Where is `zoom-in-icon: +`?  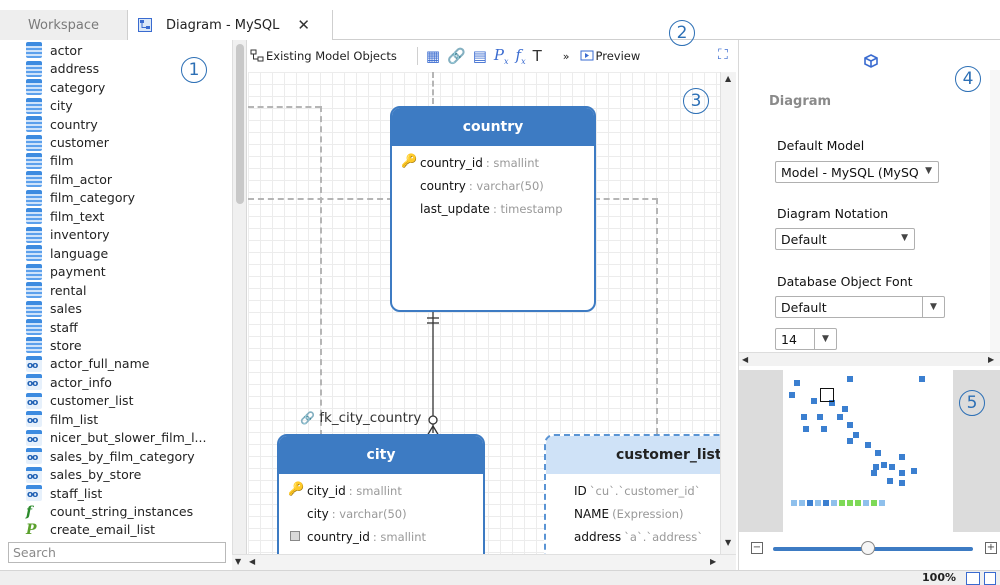 zoom-in-icon: + is located at coordinates (991, 548).